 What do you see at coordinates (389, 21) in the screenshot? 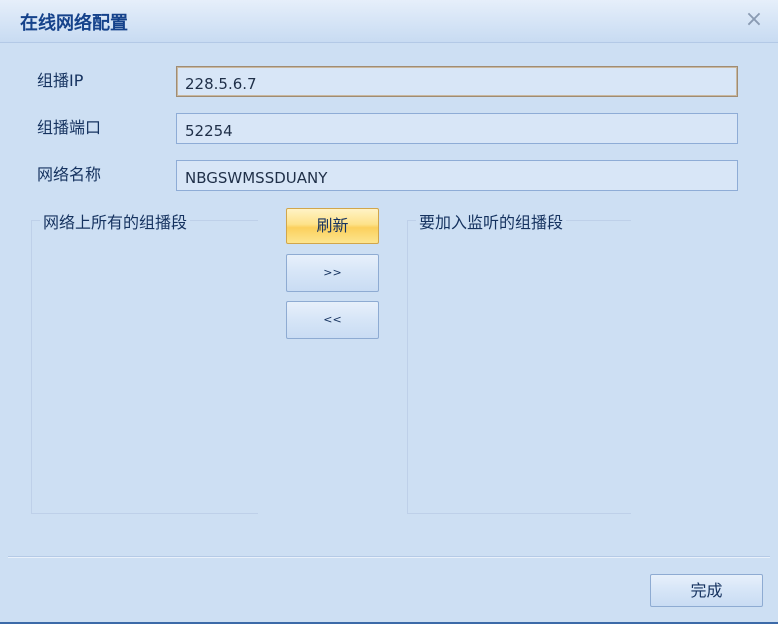
I see `title-bar: 在线网络配置 ×` at bounding box center [389, 21].